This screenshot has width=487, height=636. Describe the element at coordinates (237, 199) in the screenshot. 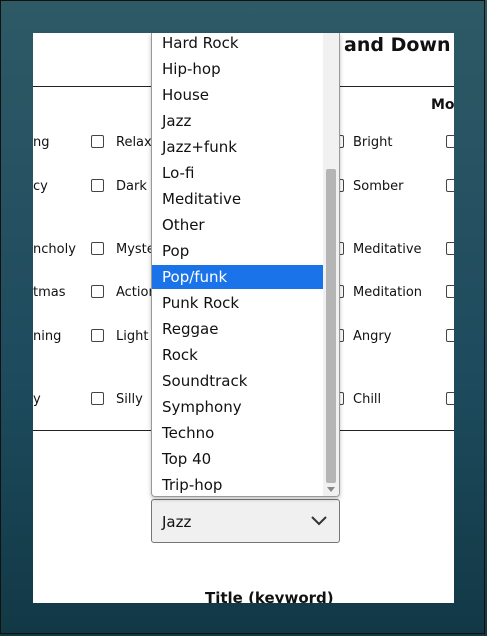

I see `genre-option: Meditative` at that location.